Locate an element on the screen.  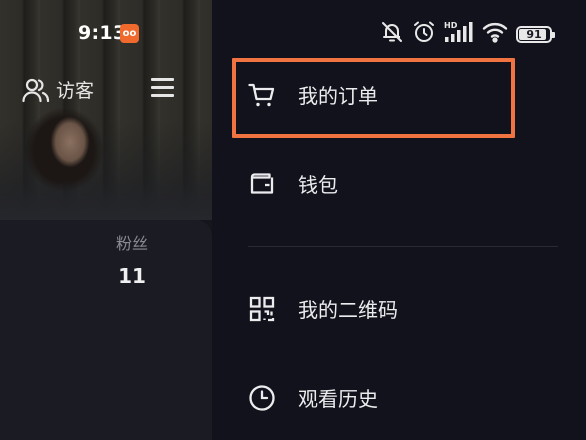
cart-icon is located at coordinates (262, 95).